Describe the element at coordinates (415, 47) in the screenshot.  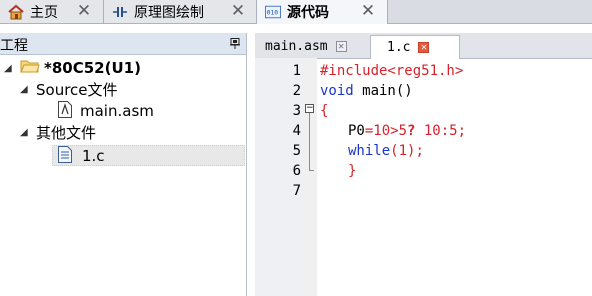
I see `editor-tab-1c: 1.c ✕` at that location.